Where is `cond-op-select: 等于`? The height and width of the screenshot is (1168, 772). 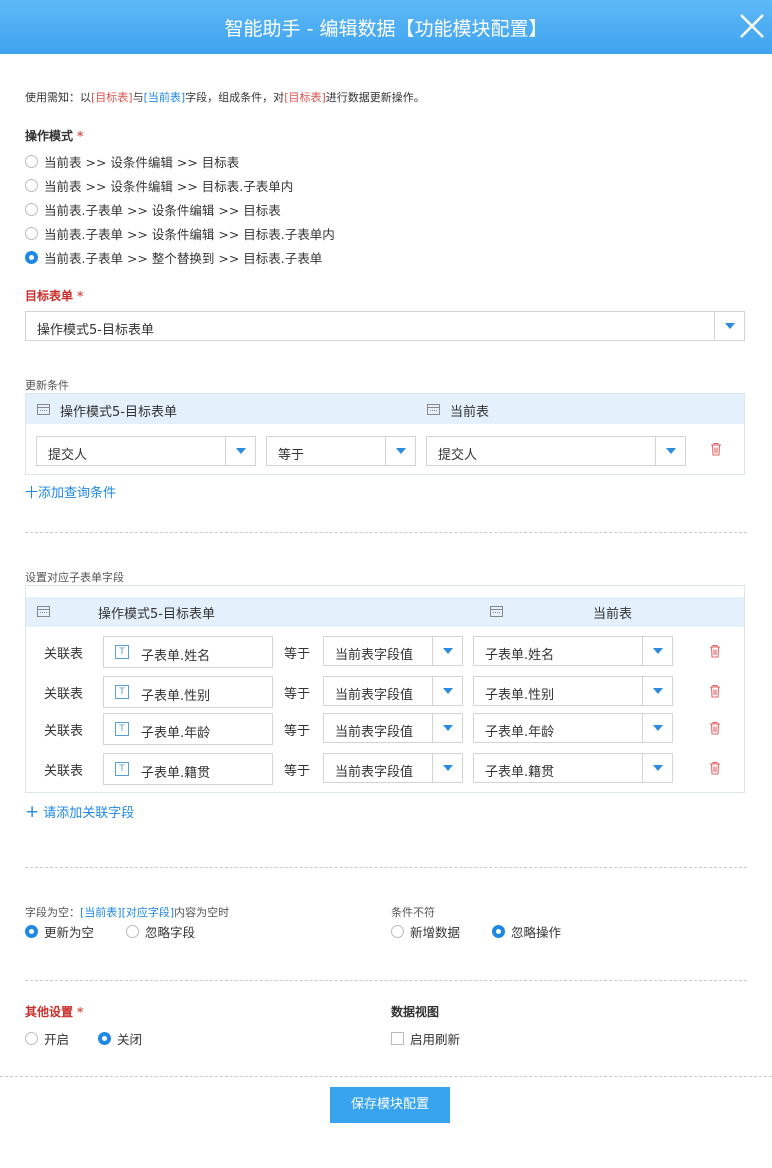 cond-op-select: 等于 is located at coordinates (341, 451).